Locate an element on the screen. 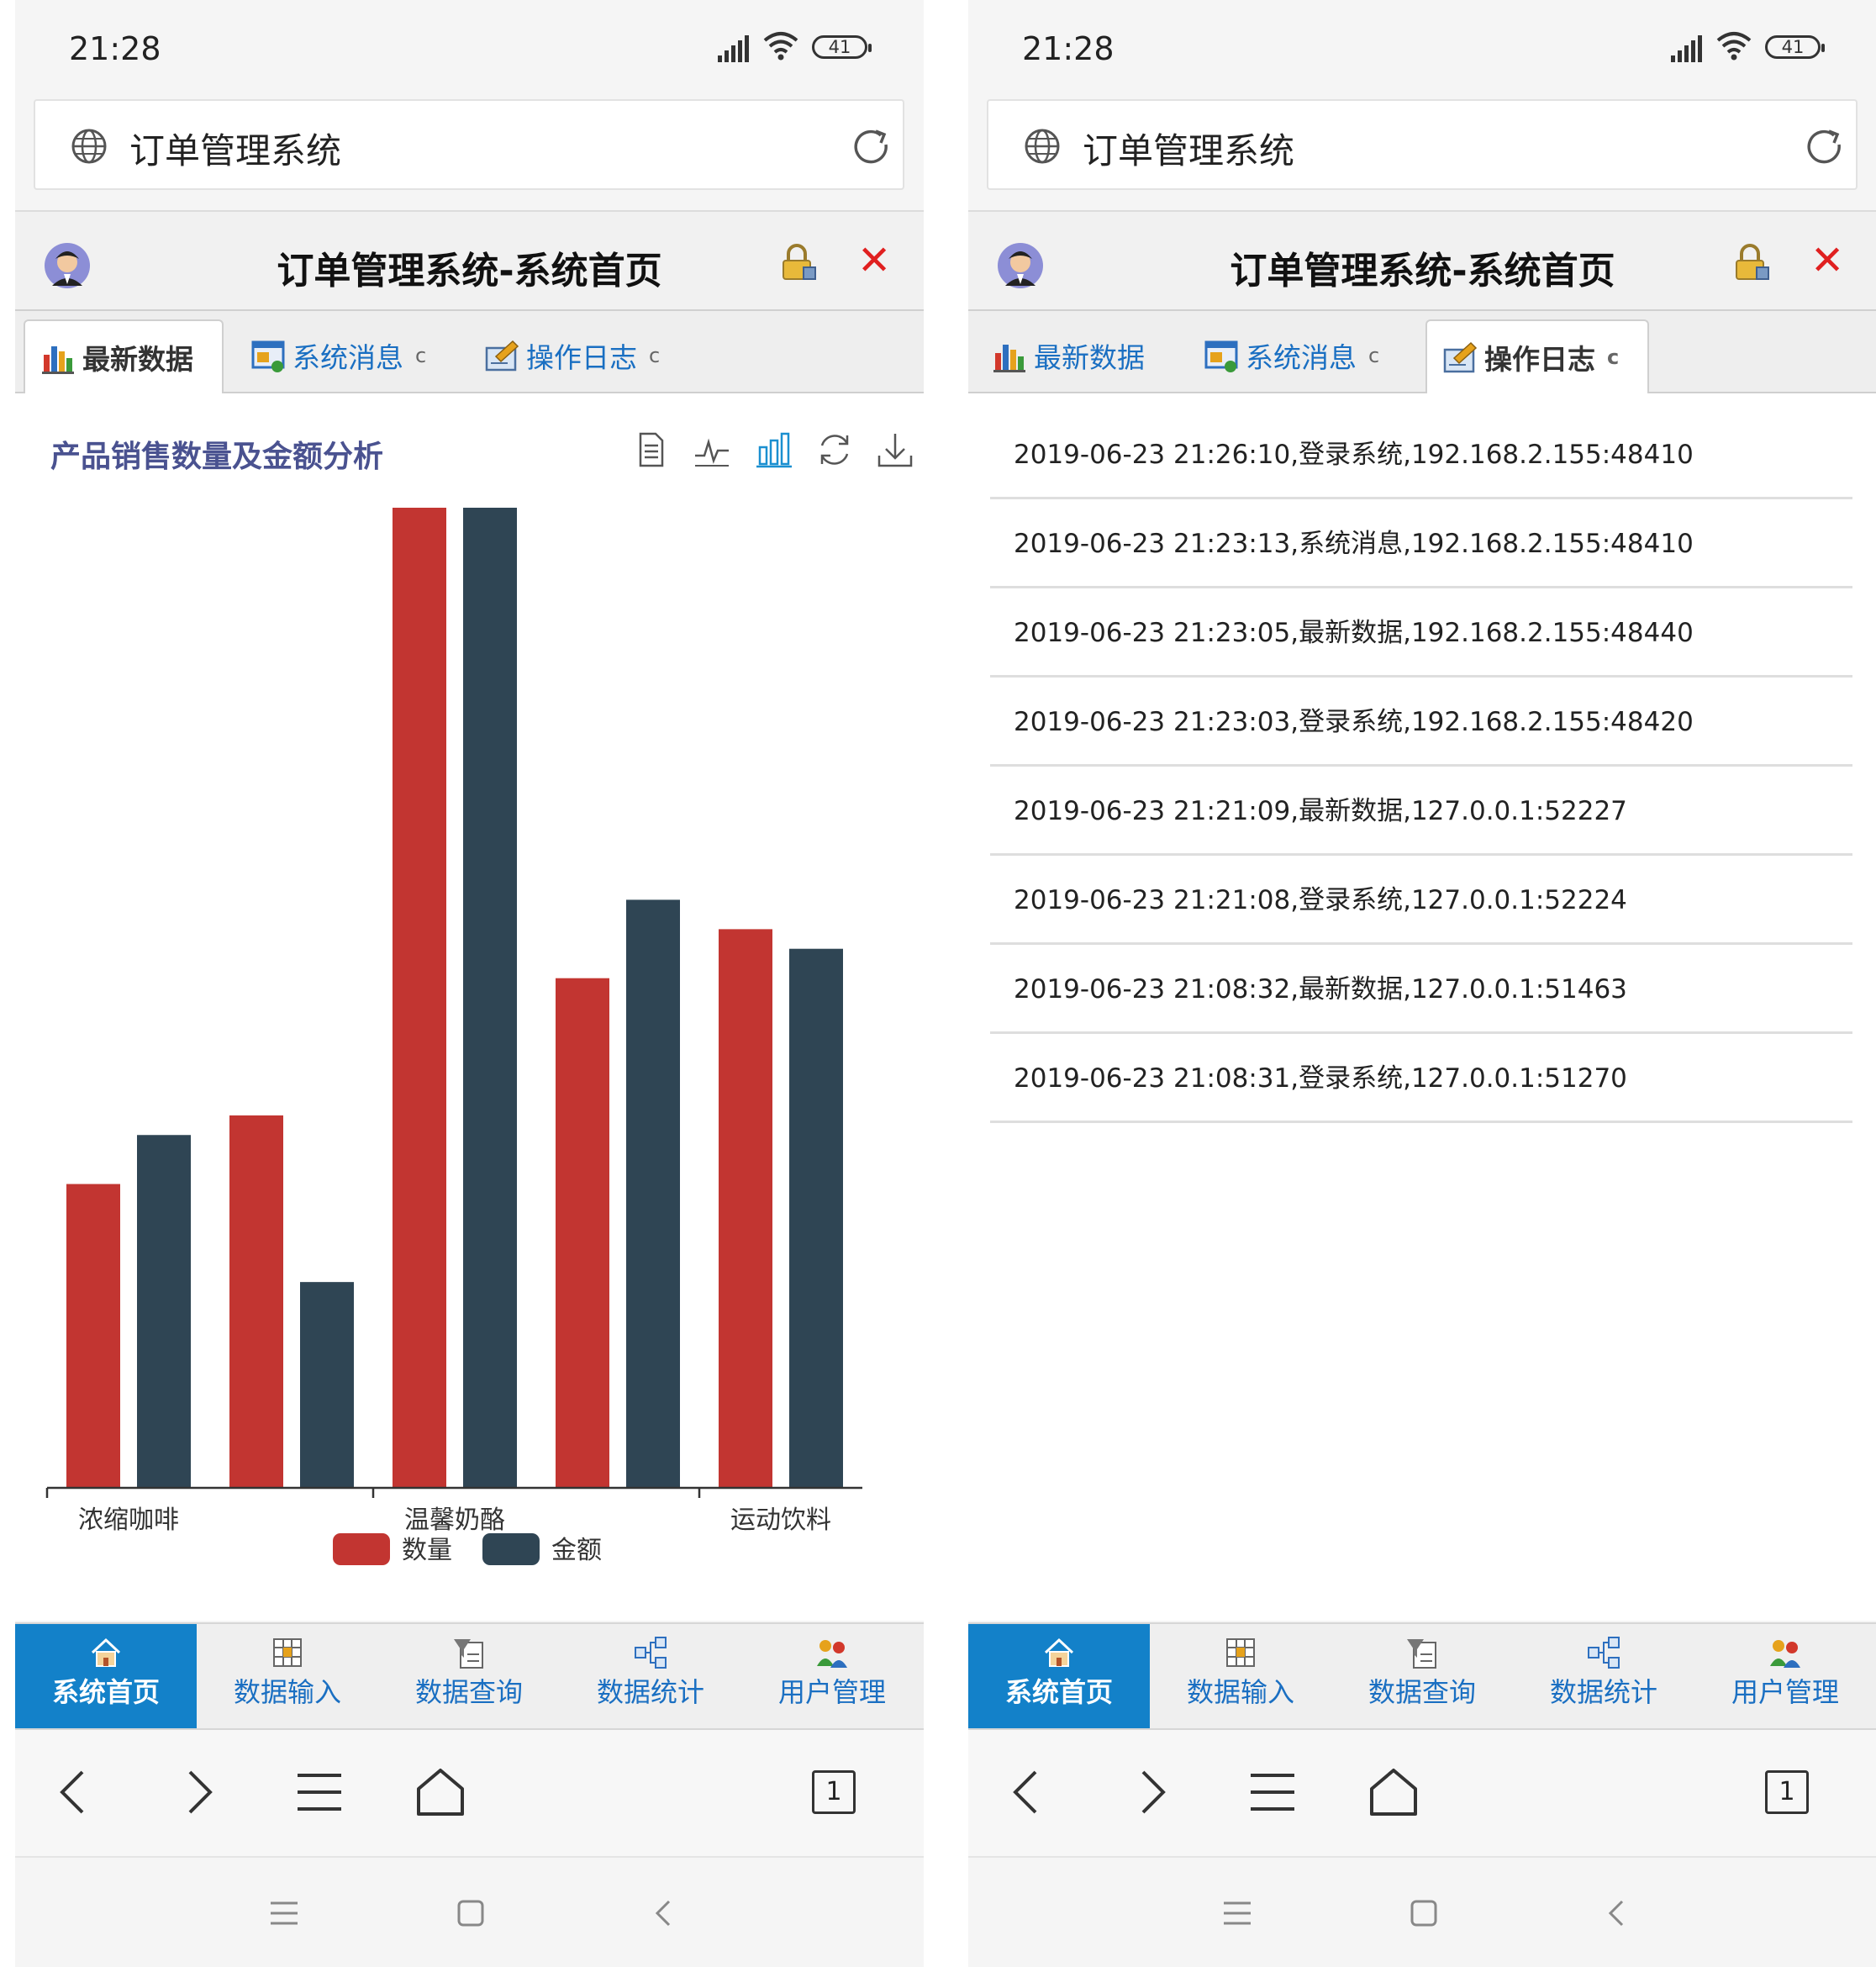  message-window-icon is located at coordinates (268, 356).